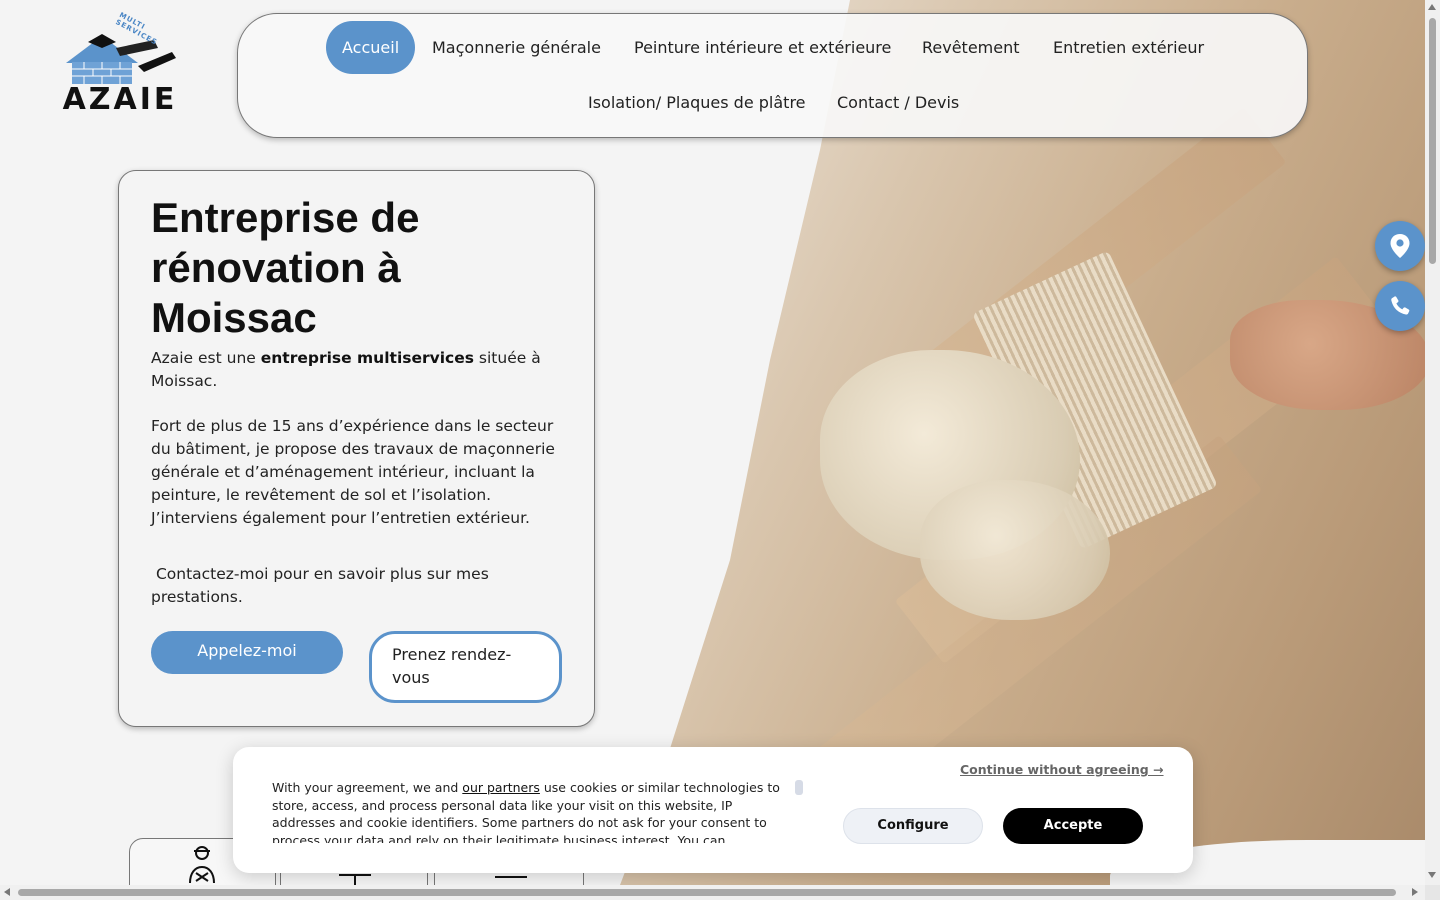 The width and height of the screenshot is (1440, 900). I want to click on continue-without-agreeing-link: Continue without agreeing →, so click(1062, 769).